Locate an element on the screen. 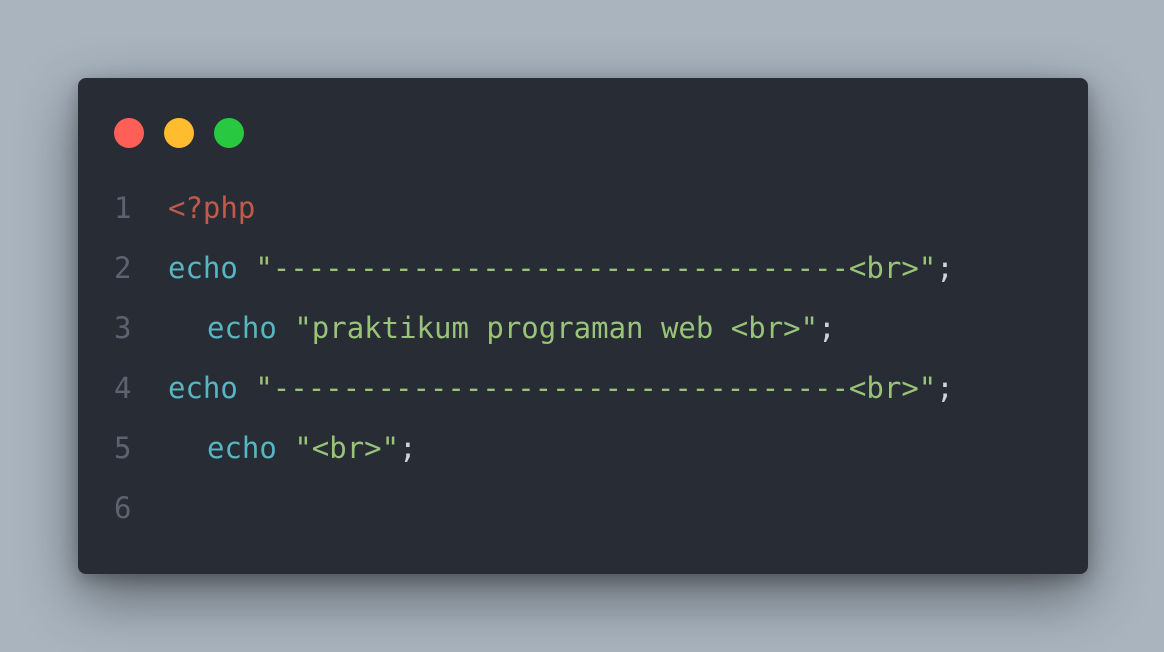 This screenshot has width=1164, height=652. code-line-content: echo "<br>"; is located at coordinates (292, 448).